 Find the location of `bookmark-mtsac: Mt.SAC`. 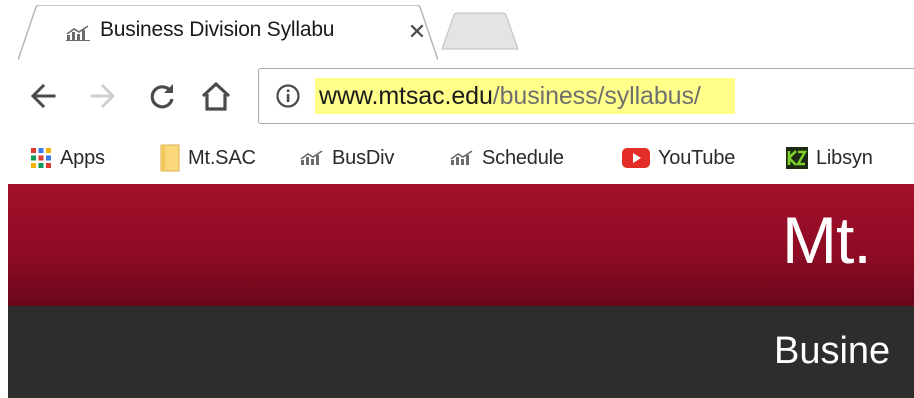

bookmark-mtsac: Mt.SAC is located at coordinates (208, 158).